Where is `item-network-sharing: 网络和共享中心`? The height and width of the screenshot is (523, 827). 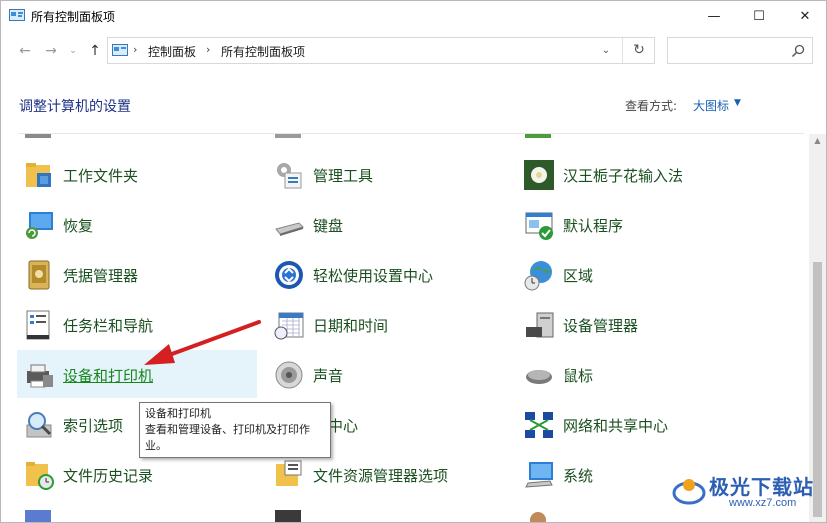 item-network-sharing: 网络和共享中心 is located at coordinates (637, 424).